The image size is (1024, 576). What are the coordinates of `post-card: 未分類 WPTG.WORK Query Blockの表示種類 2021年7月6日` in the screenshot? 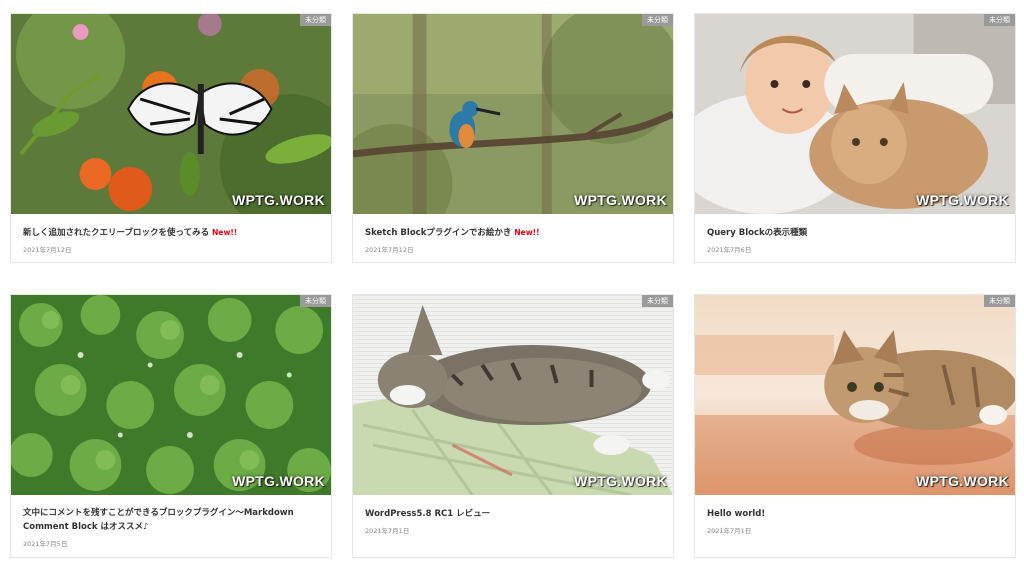 It's located at (855, 138).